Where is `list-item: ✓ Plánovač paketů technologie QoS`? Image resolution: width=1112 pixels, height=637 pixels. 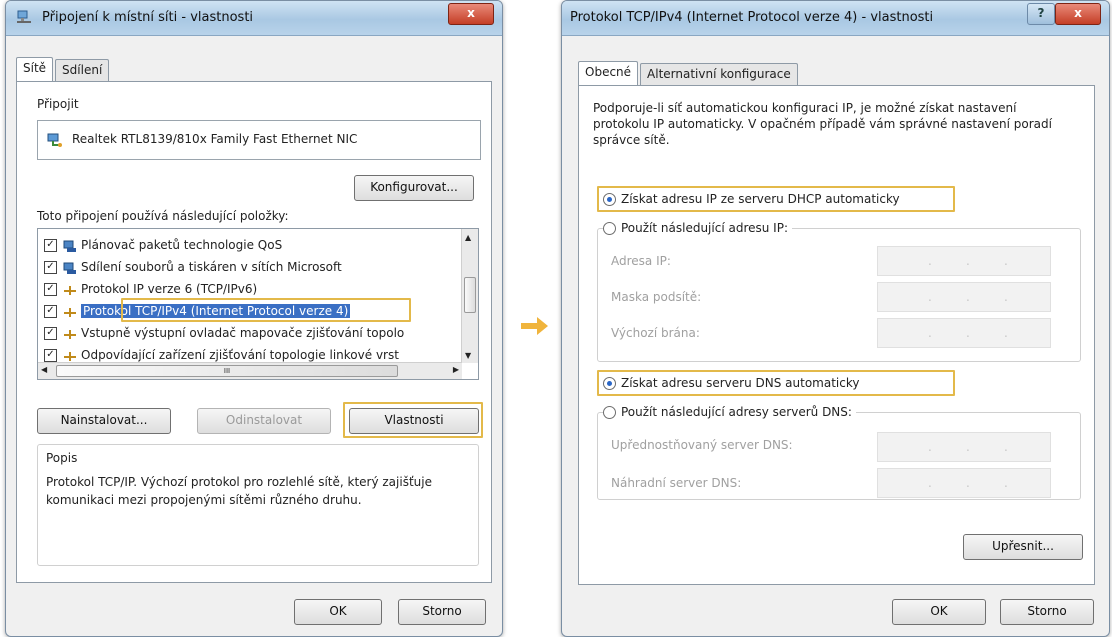
list-item: ✓ Plánovač paketů technologie QoS is located at coordinates (163, 245).